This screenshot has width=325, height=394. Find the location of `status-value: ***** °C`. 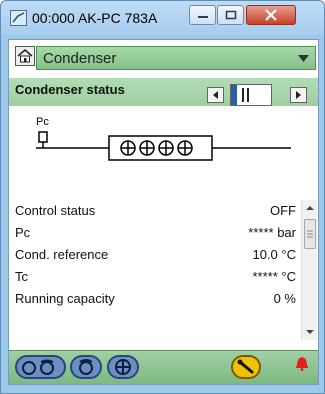

status-value: ***** °C is located at coordinates (274, 276).